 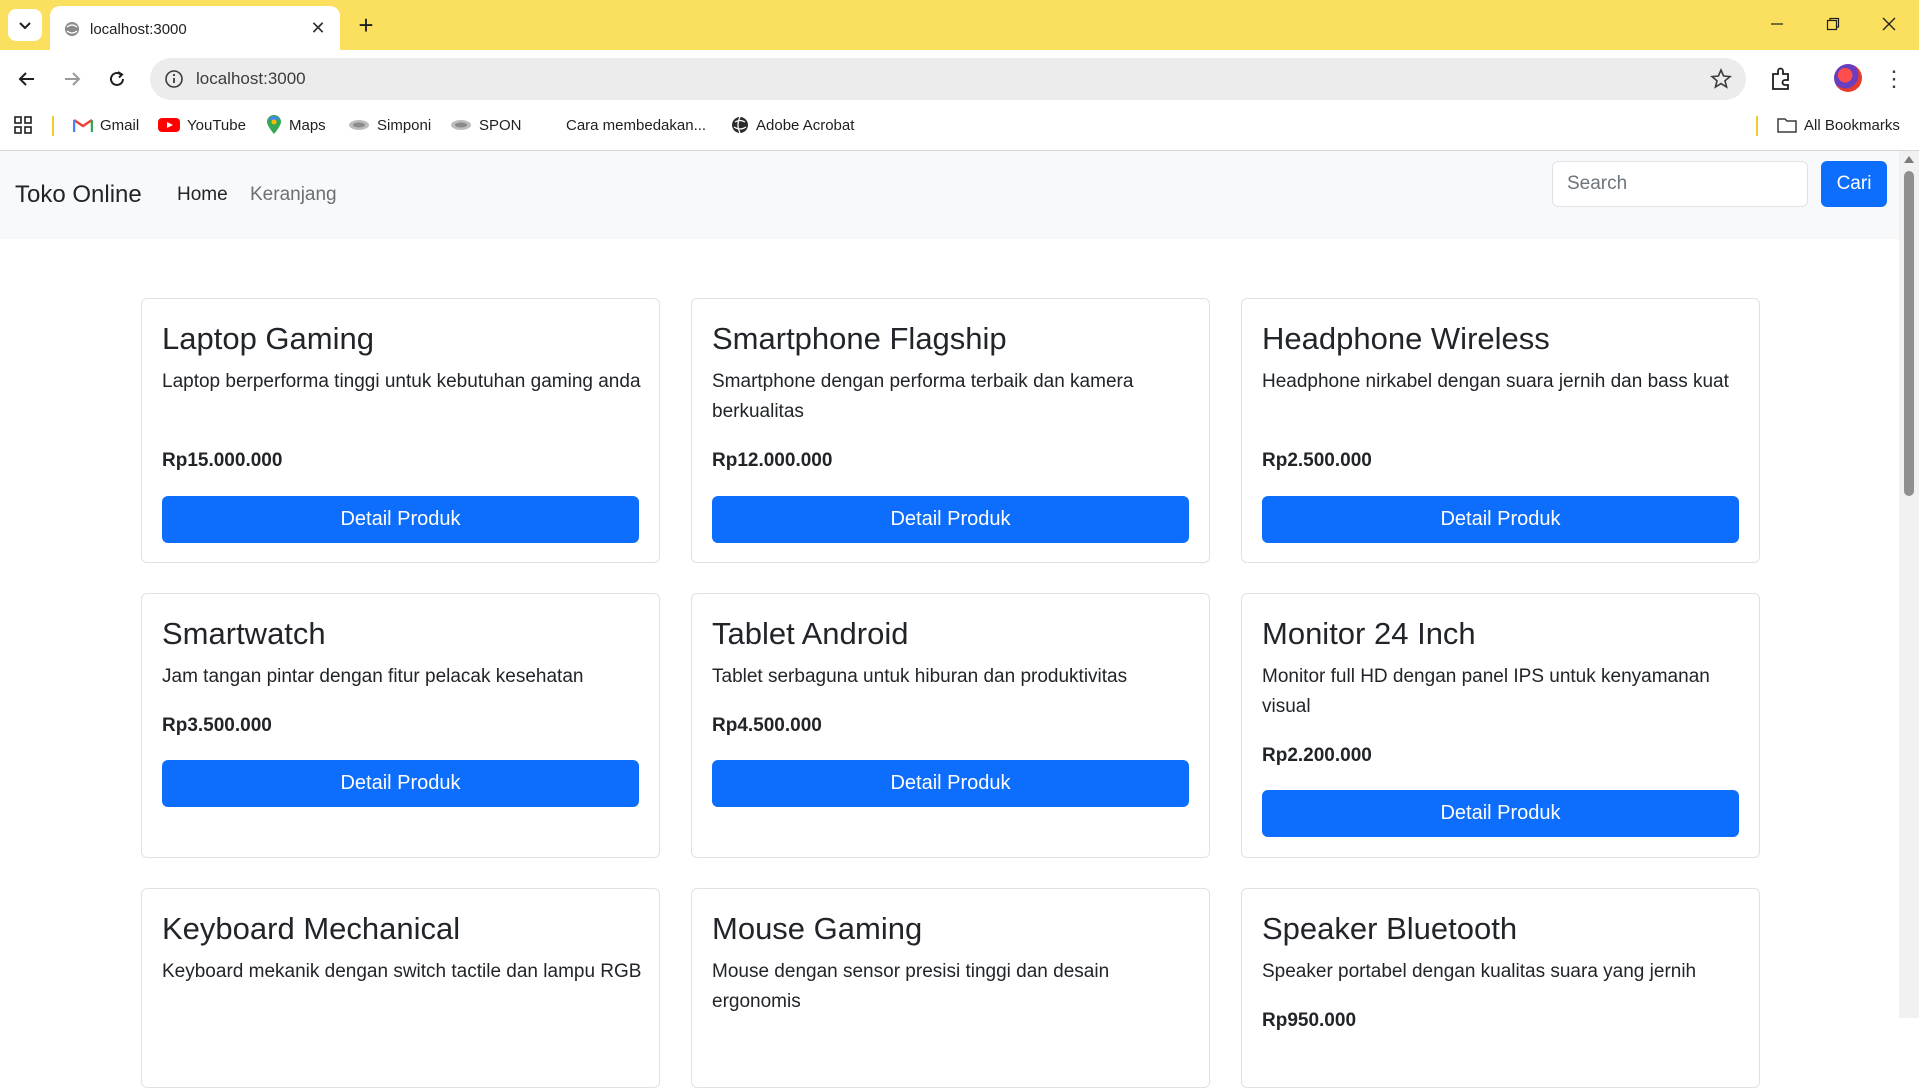 I want to click on nav-link-home: Home, so click(x=202, y=195).